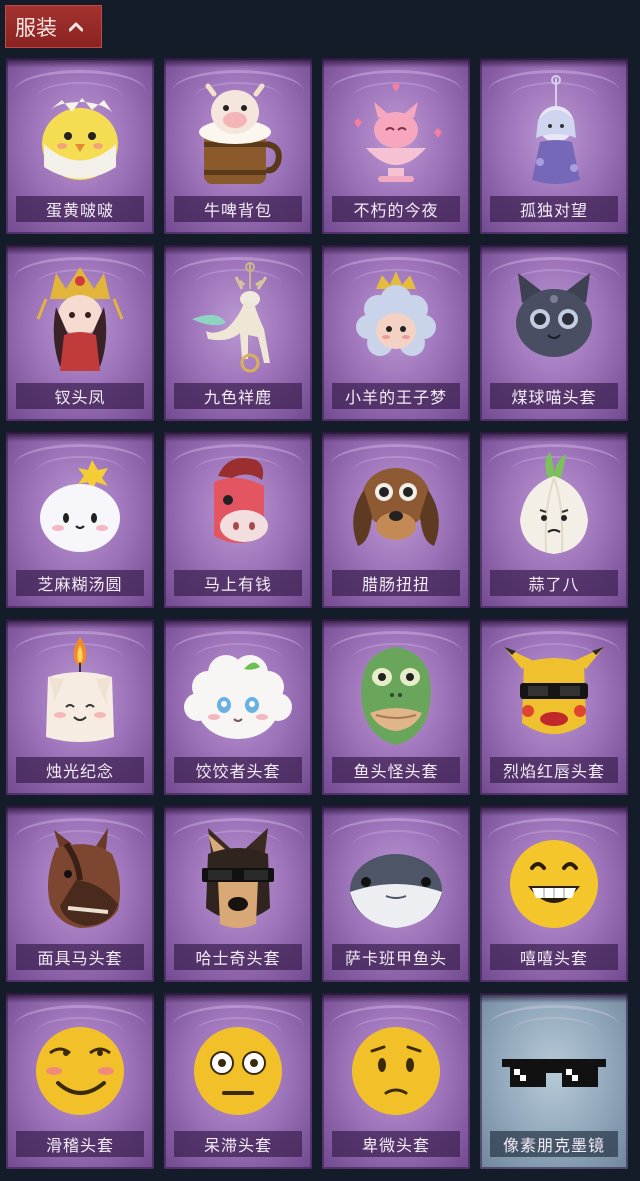  Describe the element at coordinates (554, 957) in the screenshot. I see `outfit-label: 嘻嘻头套` at that location.